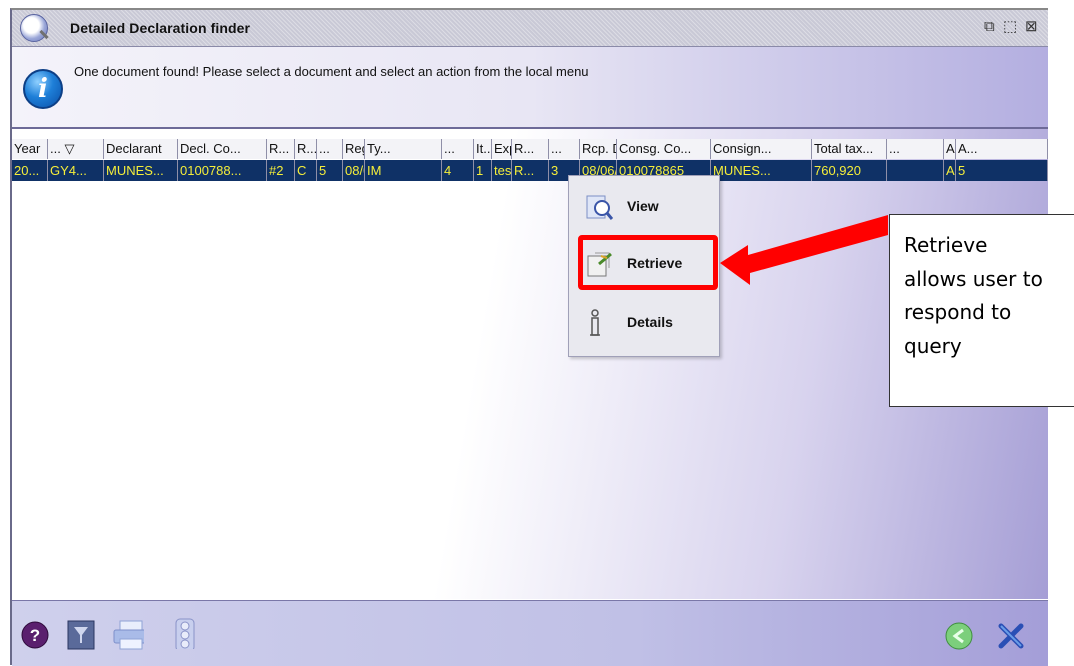 The image size is (1074, 666). Describe the element at coordinates (483, 170) in the screenshot. I see `table-cell: 1` at that location.